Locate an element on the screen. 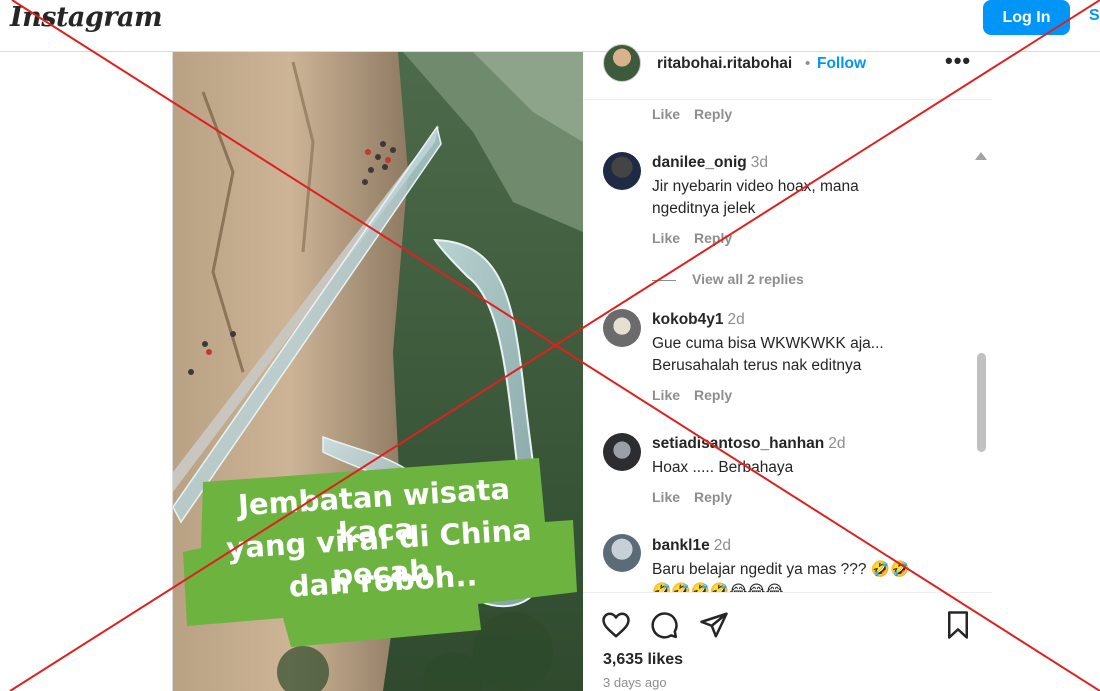 This screenshot has height=691, width=1100. comment-username: kokob4y1 2d is located at coordinates (698, 320).